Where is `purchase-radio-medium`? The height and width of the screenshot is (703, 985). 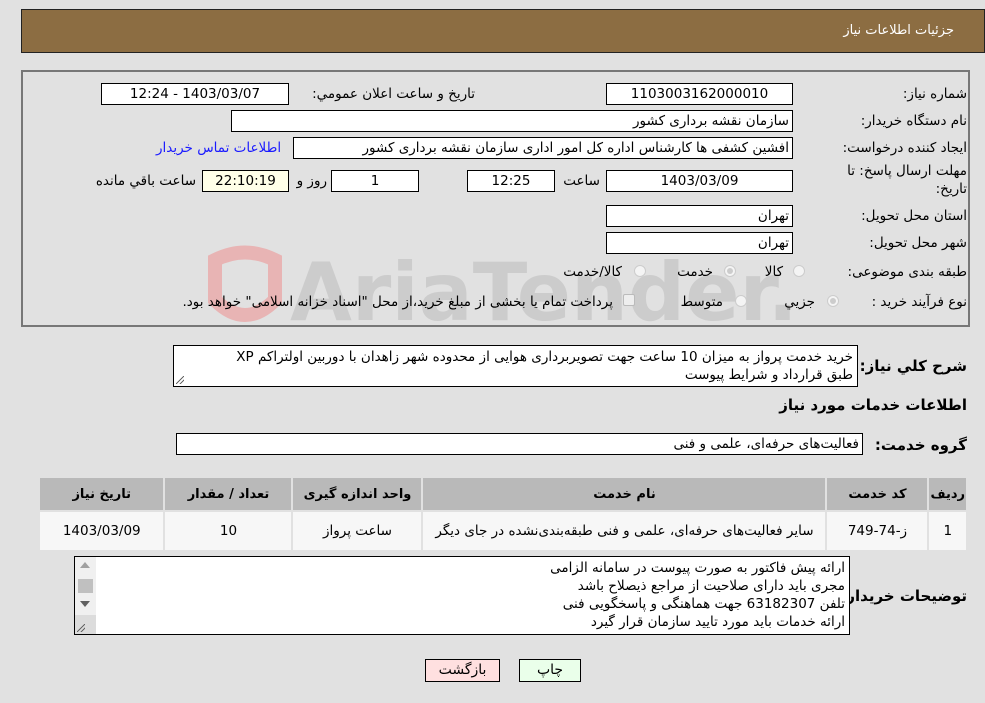 purchase-radio-medium is located at coordinates (741, 301).